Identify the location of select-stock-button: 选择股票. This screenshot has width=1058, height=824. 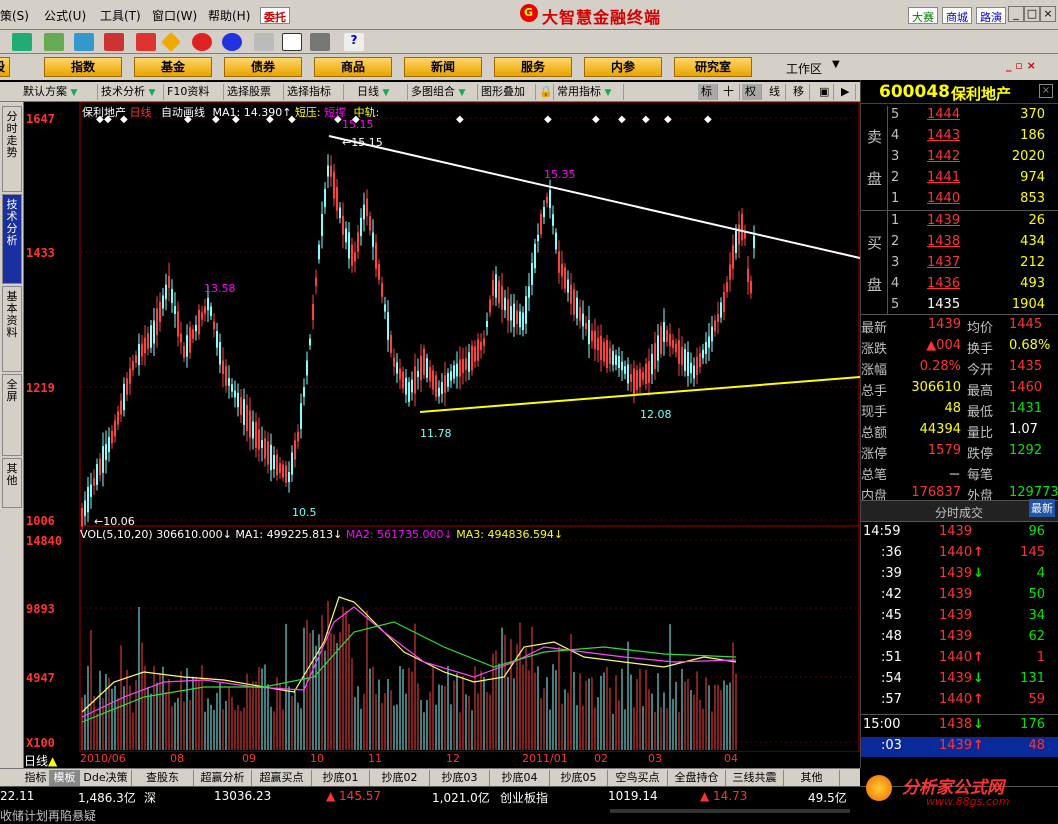
(254, 92).